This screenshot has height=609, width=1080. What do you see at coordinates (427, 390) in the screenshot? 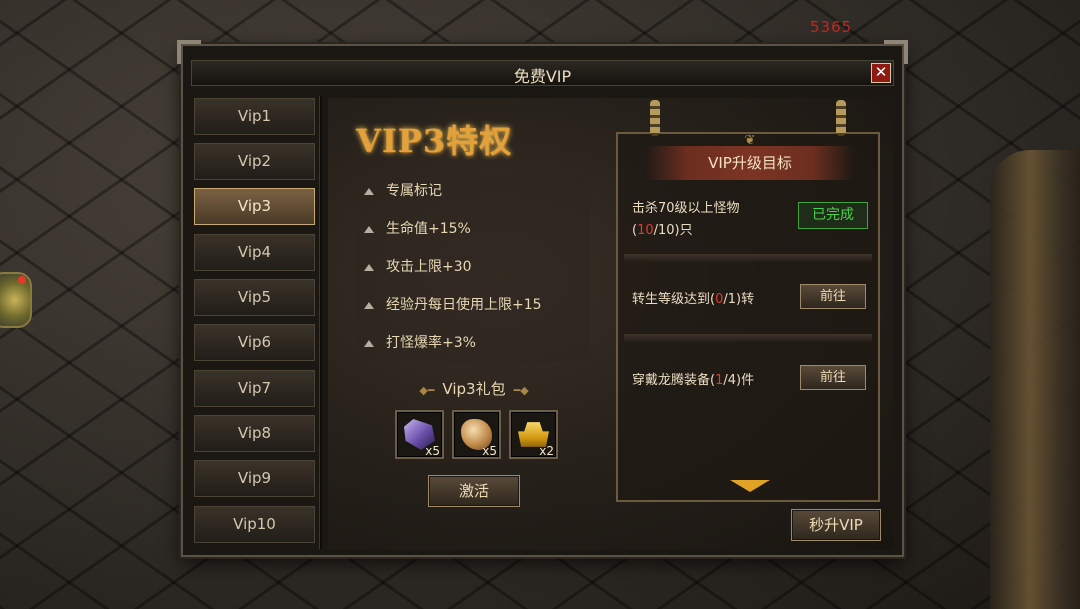
I see `ornament-left-icon: ◆━` at bounding box center [427, 390].